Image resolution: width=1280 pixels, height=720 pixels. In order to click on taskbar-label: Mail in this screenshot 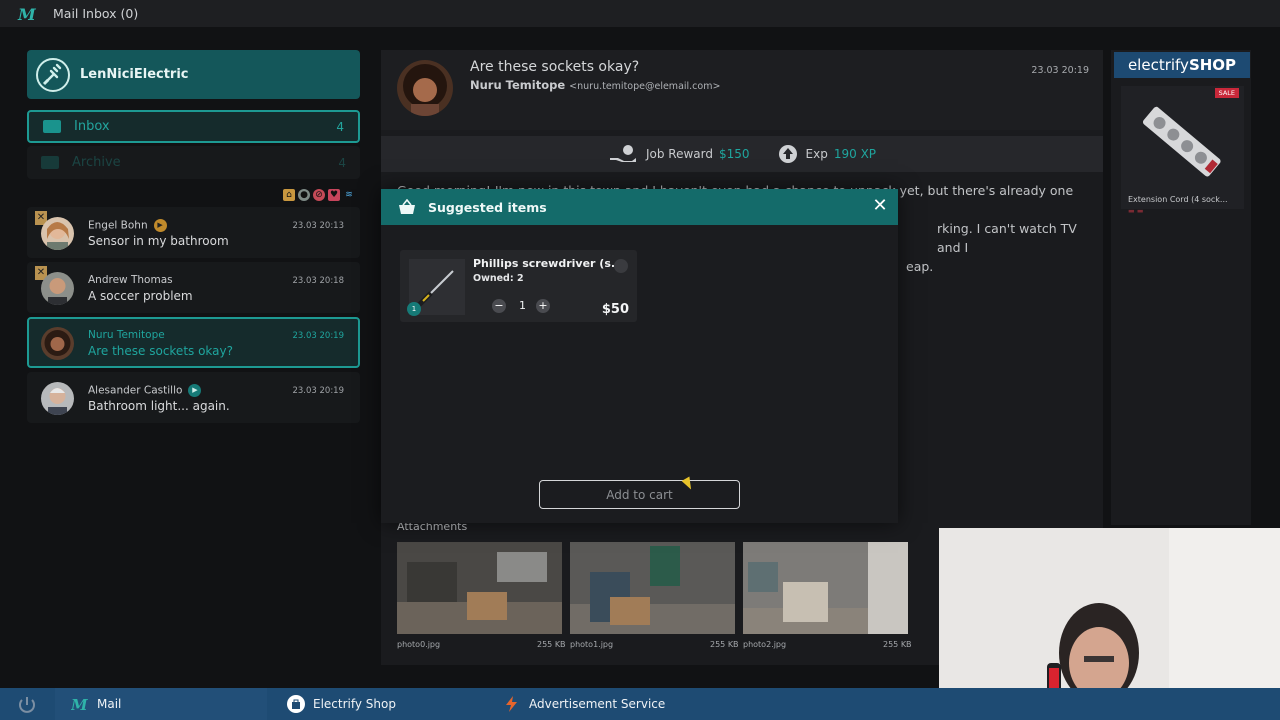, I will do `click(109, 704)`.